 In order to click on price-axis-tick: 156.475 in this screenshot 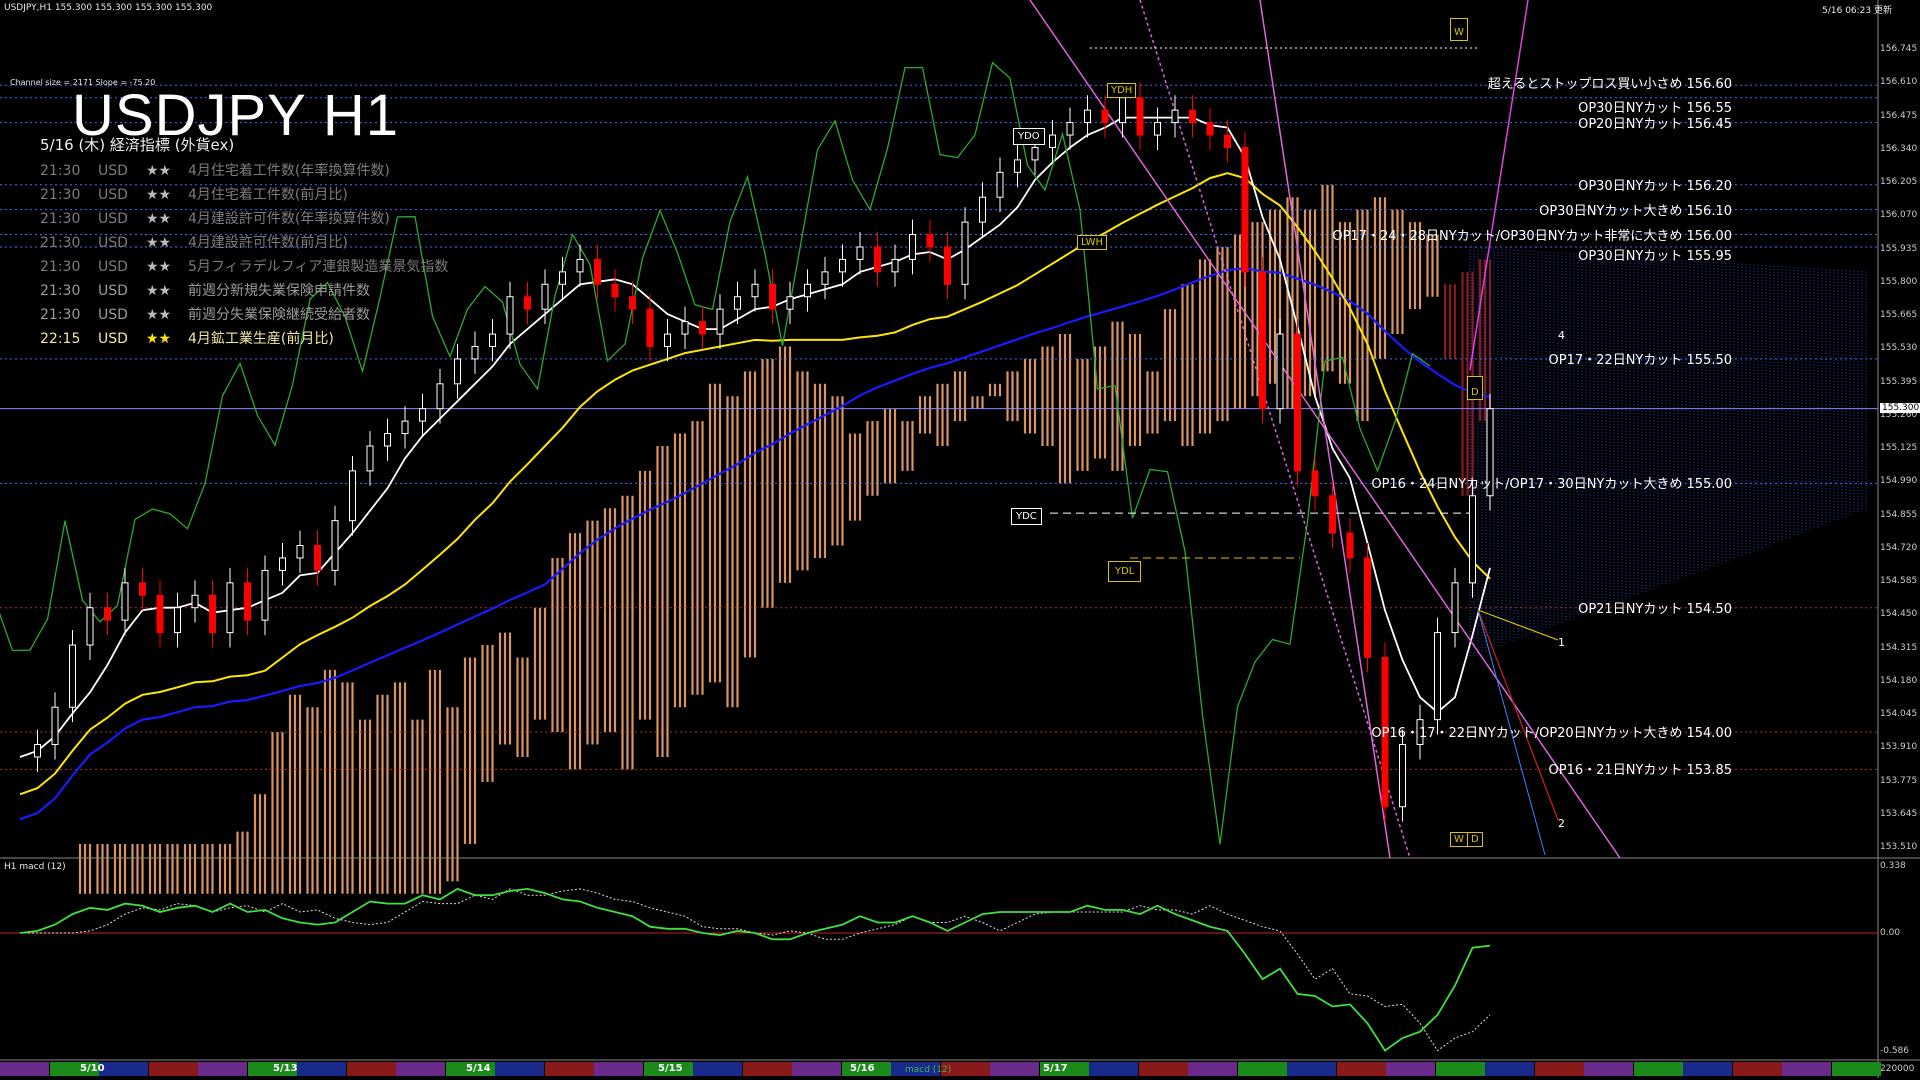, I will do `click(1899, 115)`.